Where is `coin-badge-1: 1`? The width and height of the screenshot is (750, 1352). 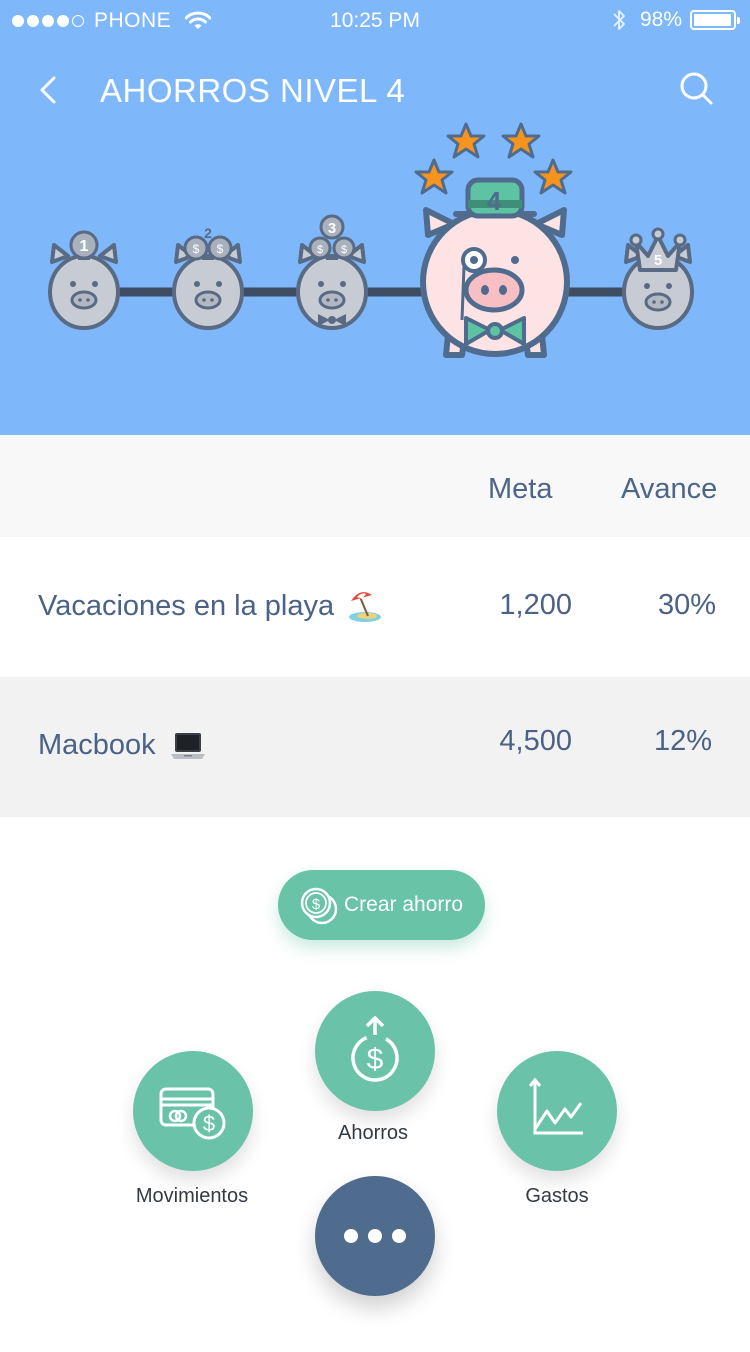
coin-badge-1: 1 is located at coordinates (84, 245).